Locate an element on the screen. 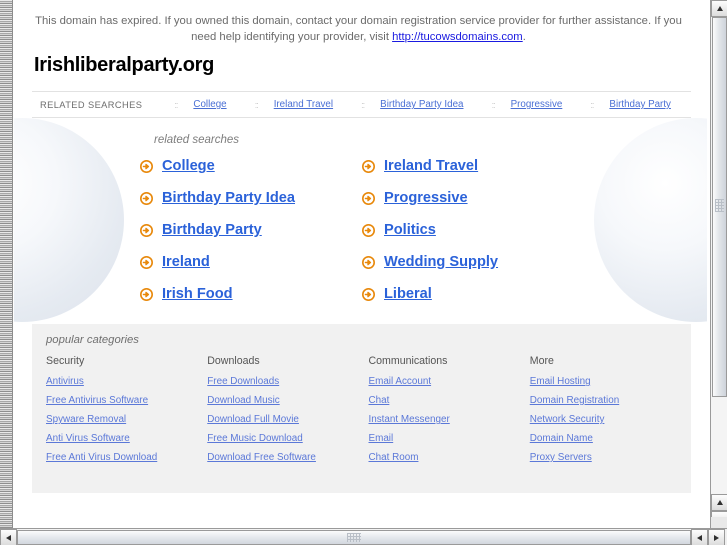 This screenshot has width=727, height=545. triangle-up-icon is located at coordinates (719, 8).